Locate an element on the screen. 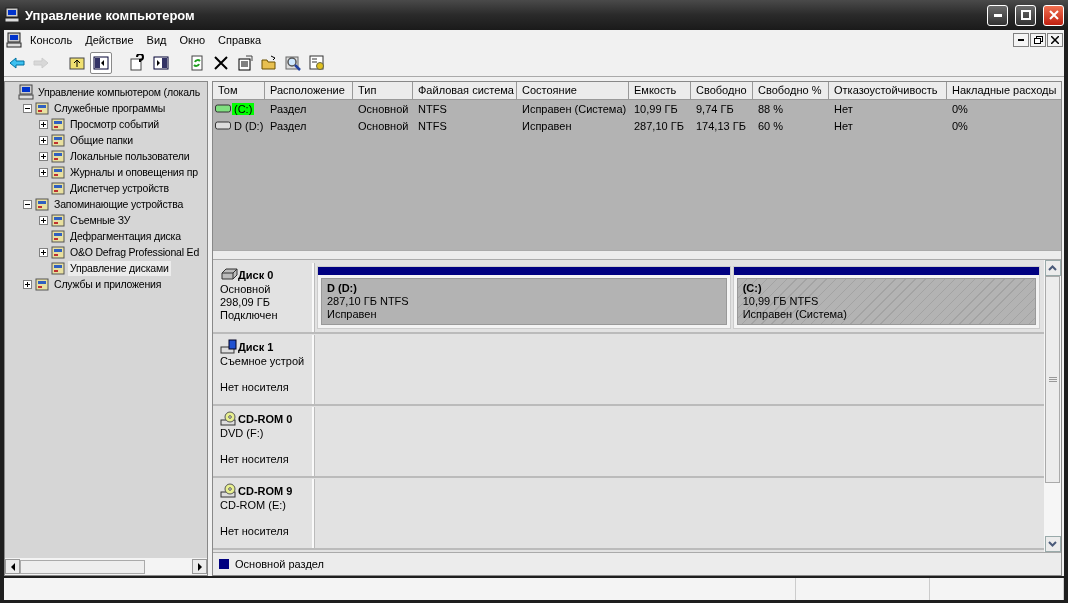 Image resolution: width=1068 pixels, height=603 pixels. menu-item: Вид is located at coordinates (159, 40).